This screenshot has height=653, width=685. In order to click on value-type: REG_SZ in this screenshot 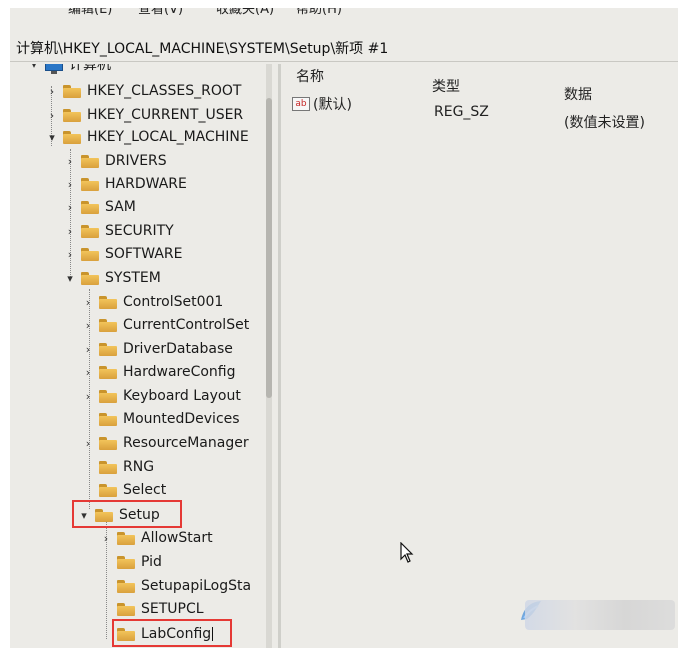, I will do `click(461, 112)`.